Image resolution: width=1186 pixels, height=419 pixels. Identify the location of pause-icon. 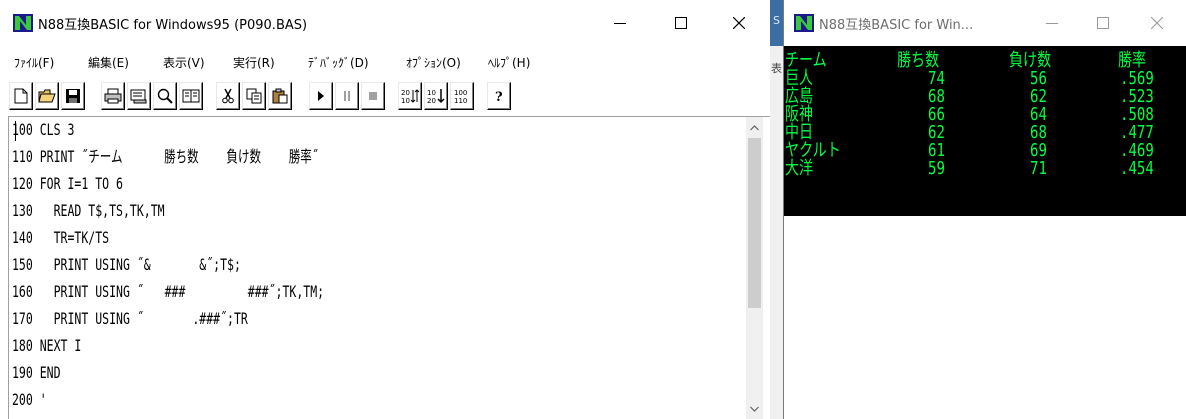
(347, 96).